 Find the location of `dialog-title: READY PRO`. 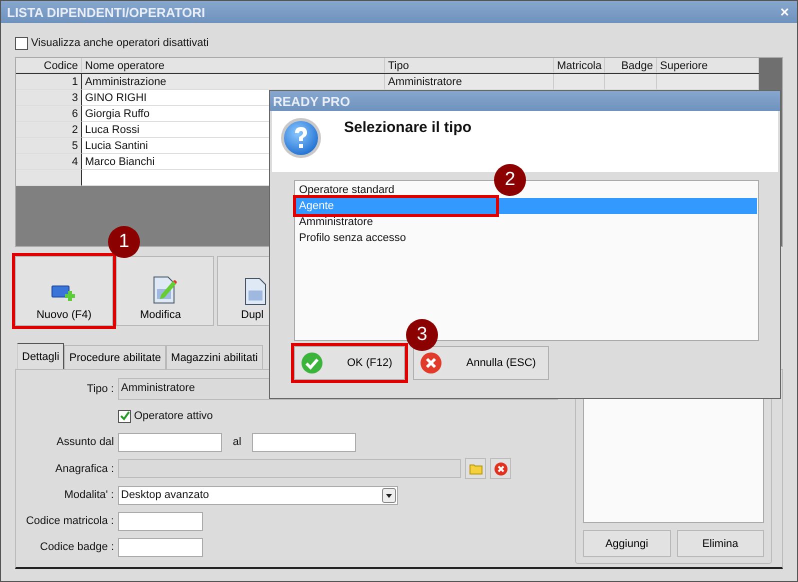

dialog-title: READY PRO is located at coordinates (525, 101).